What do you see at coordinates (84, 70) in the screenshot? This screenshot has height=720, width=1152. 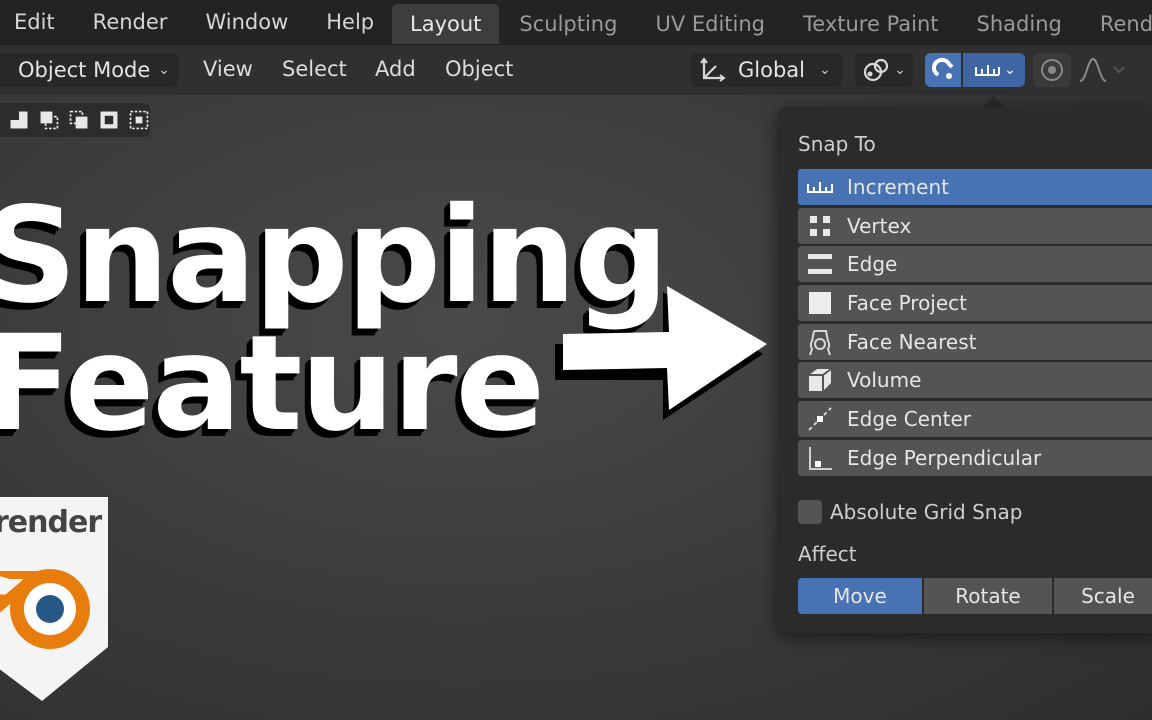 I see `mode-label: Object Mode` at bounding box center [84, 70].